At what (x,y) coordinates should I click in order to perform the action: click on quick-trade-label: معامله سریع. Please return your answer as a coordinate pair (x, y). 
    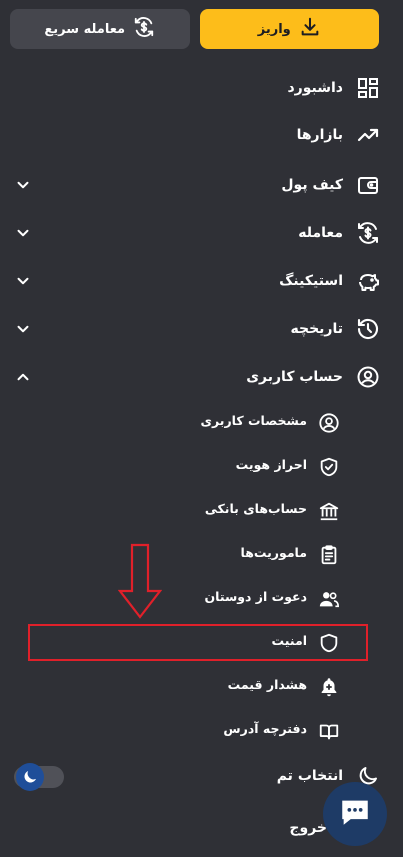
    Looking at the image, I should click on (85, 29).